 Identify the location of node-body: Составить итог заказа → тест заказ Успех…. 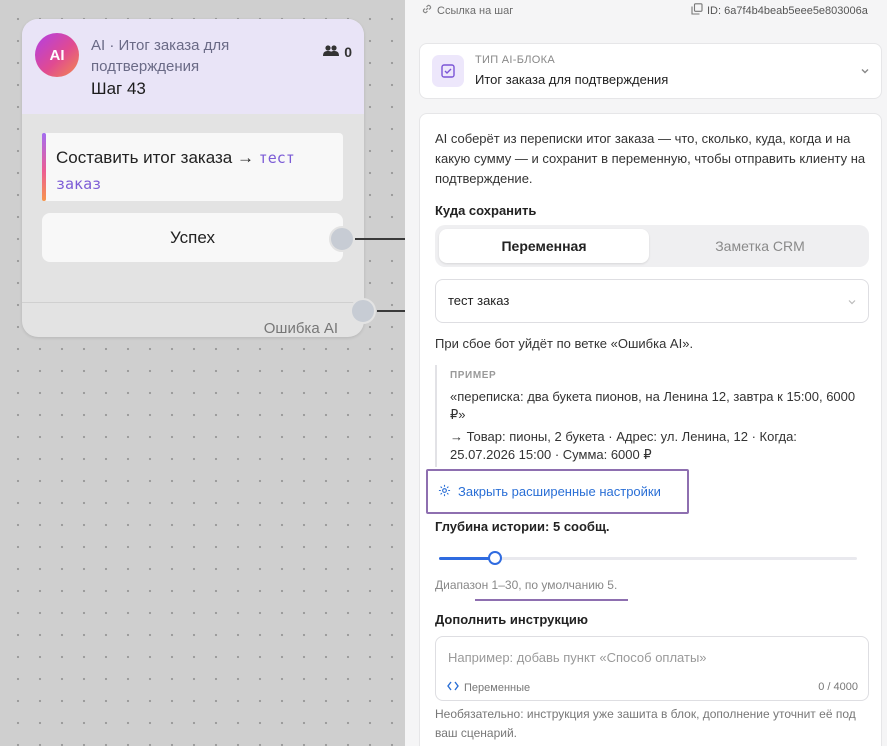
(199, 225).